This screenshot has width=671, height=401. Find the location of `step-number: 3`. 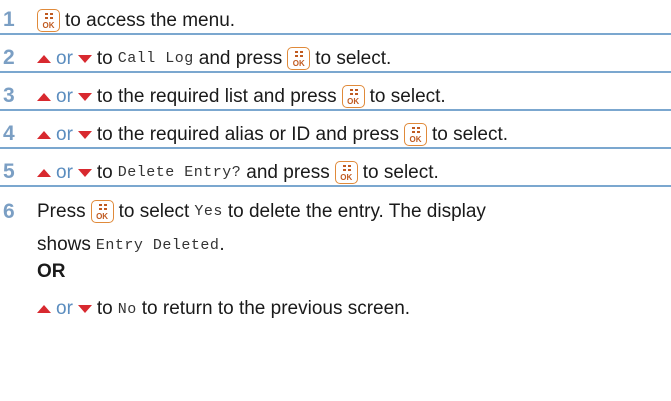

step-number: 3 is located at coordinates (9, 95).